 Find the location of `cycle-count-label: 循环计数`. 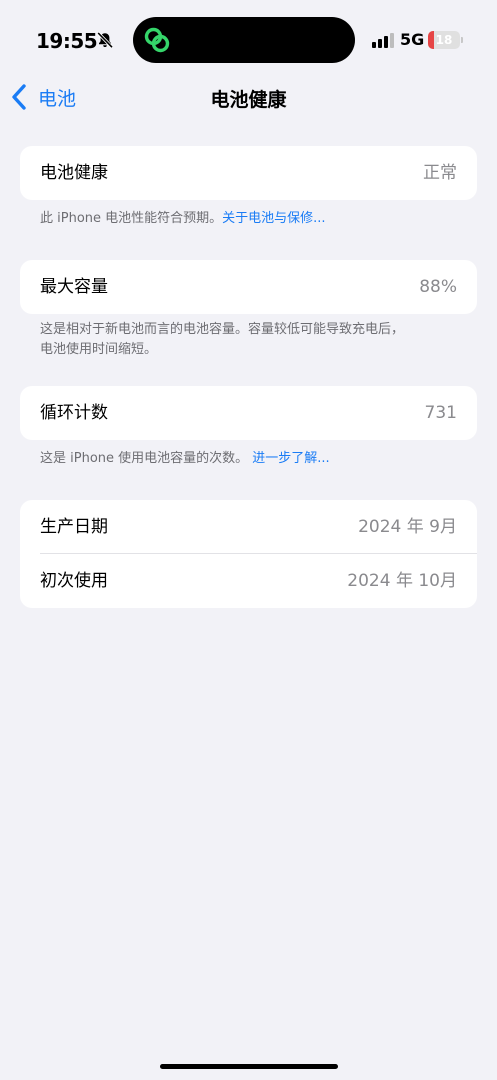

cycle-count-label: 循环计数 is located at coordinates (74, 413).